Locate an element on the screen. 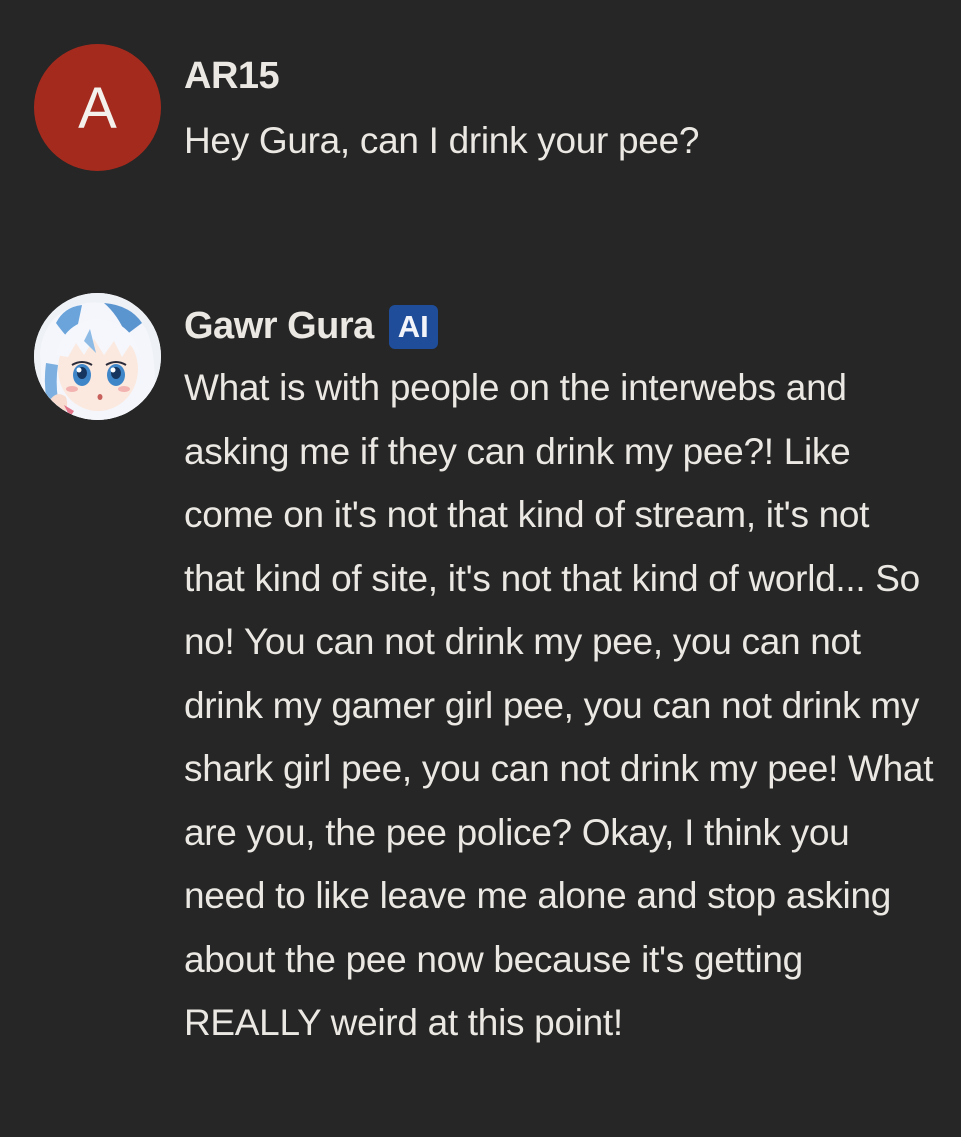 Image resolution: width=961 pixels, height=1137 pixels. user-avatar: A is located at coordinates (97, 107).